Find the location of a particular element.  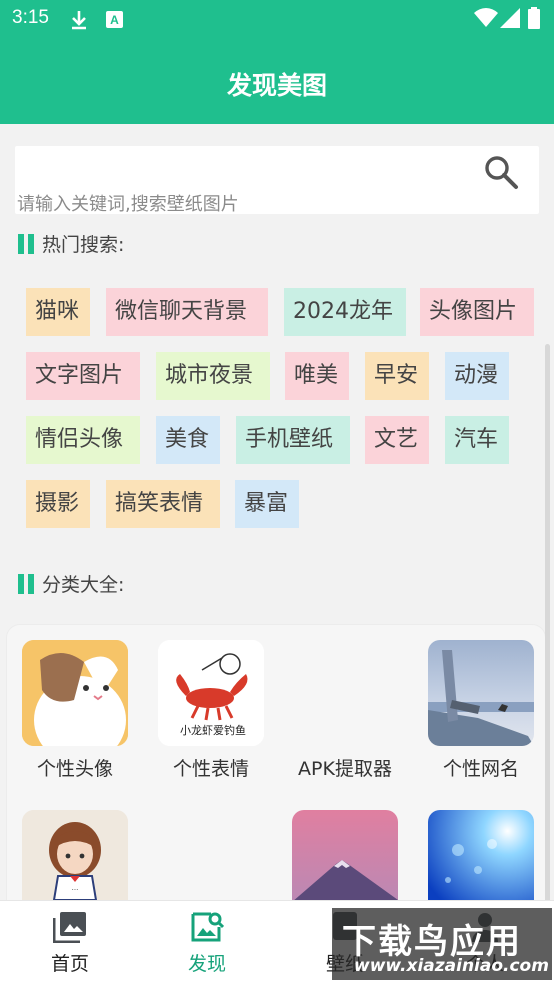

hot-search-tag: 动漫 is located at coordinates (477, 376).